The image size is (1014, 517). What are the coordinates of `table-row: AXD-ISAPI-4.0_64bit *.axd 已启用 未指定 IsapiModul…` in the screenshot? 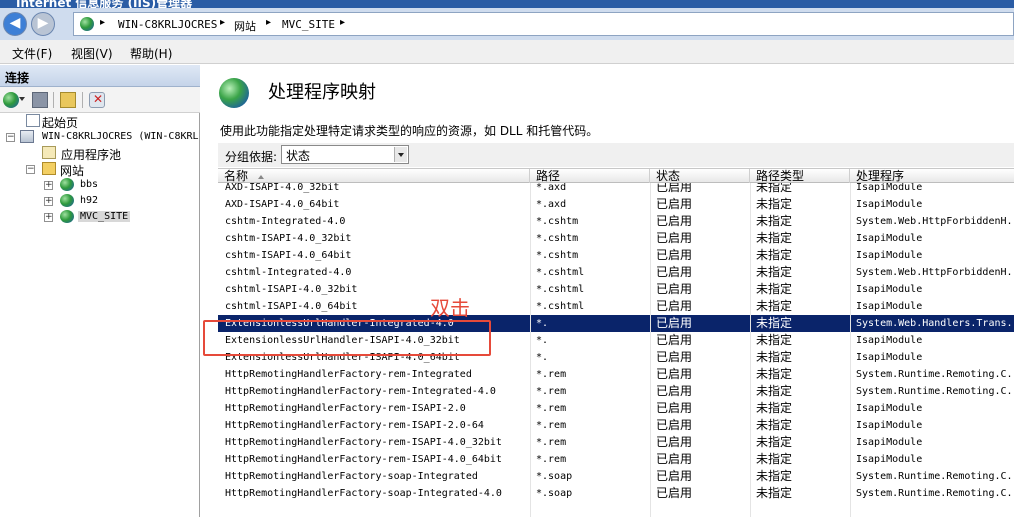 It's located at (616, 204).